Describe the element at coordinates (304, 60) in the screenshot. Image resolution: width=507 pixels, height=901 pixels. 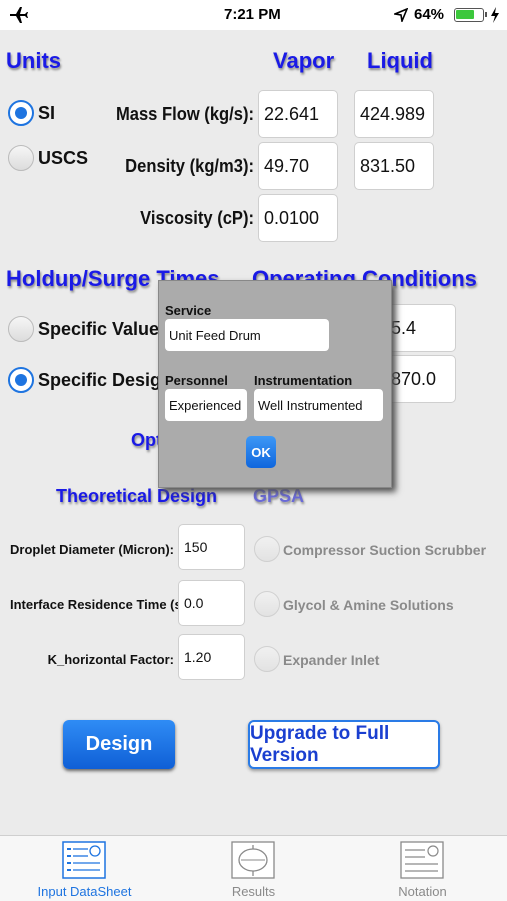
I see `vapor-title: Vapor` at that location.